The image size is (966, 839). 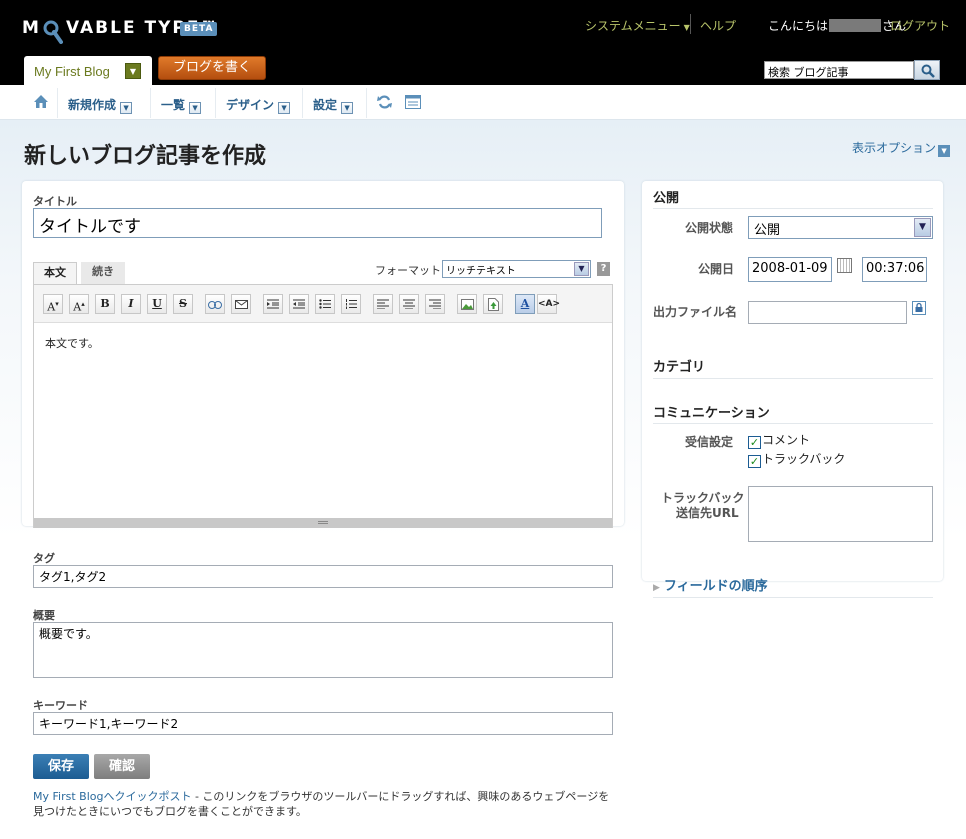 I want to click on blog-selector-tab: My First Blog ▼, so click(x=88, y=70).